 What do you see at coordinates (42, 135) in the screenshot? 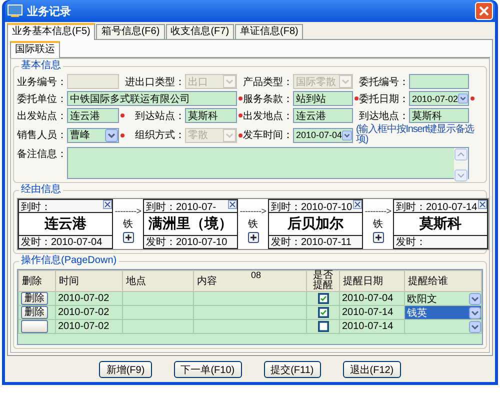
I see `field-label: 销售人员：` at bounding box center [42, 135].